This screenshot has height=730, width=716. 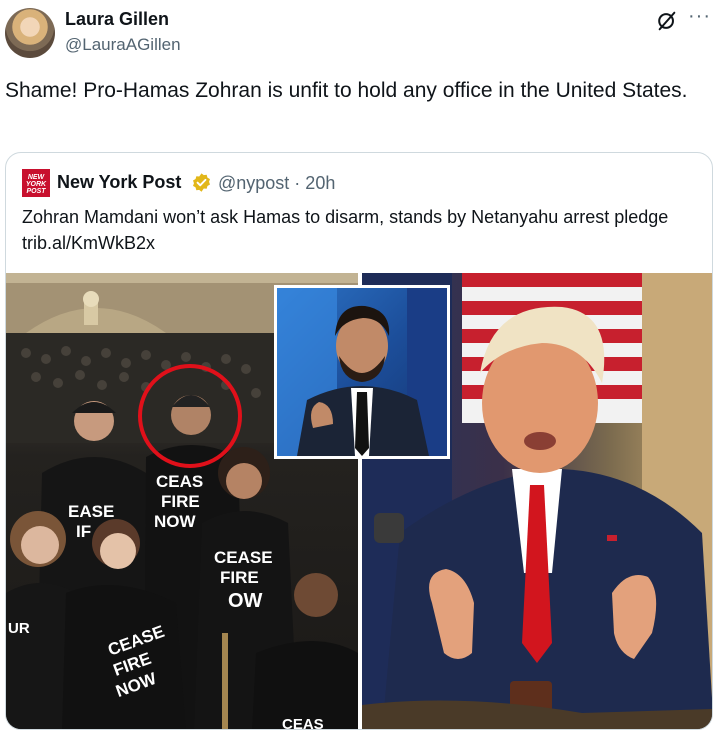 I want to click on author-name: Laura Gillen, so click(x=117, y=19).